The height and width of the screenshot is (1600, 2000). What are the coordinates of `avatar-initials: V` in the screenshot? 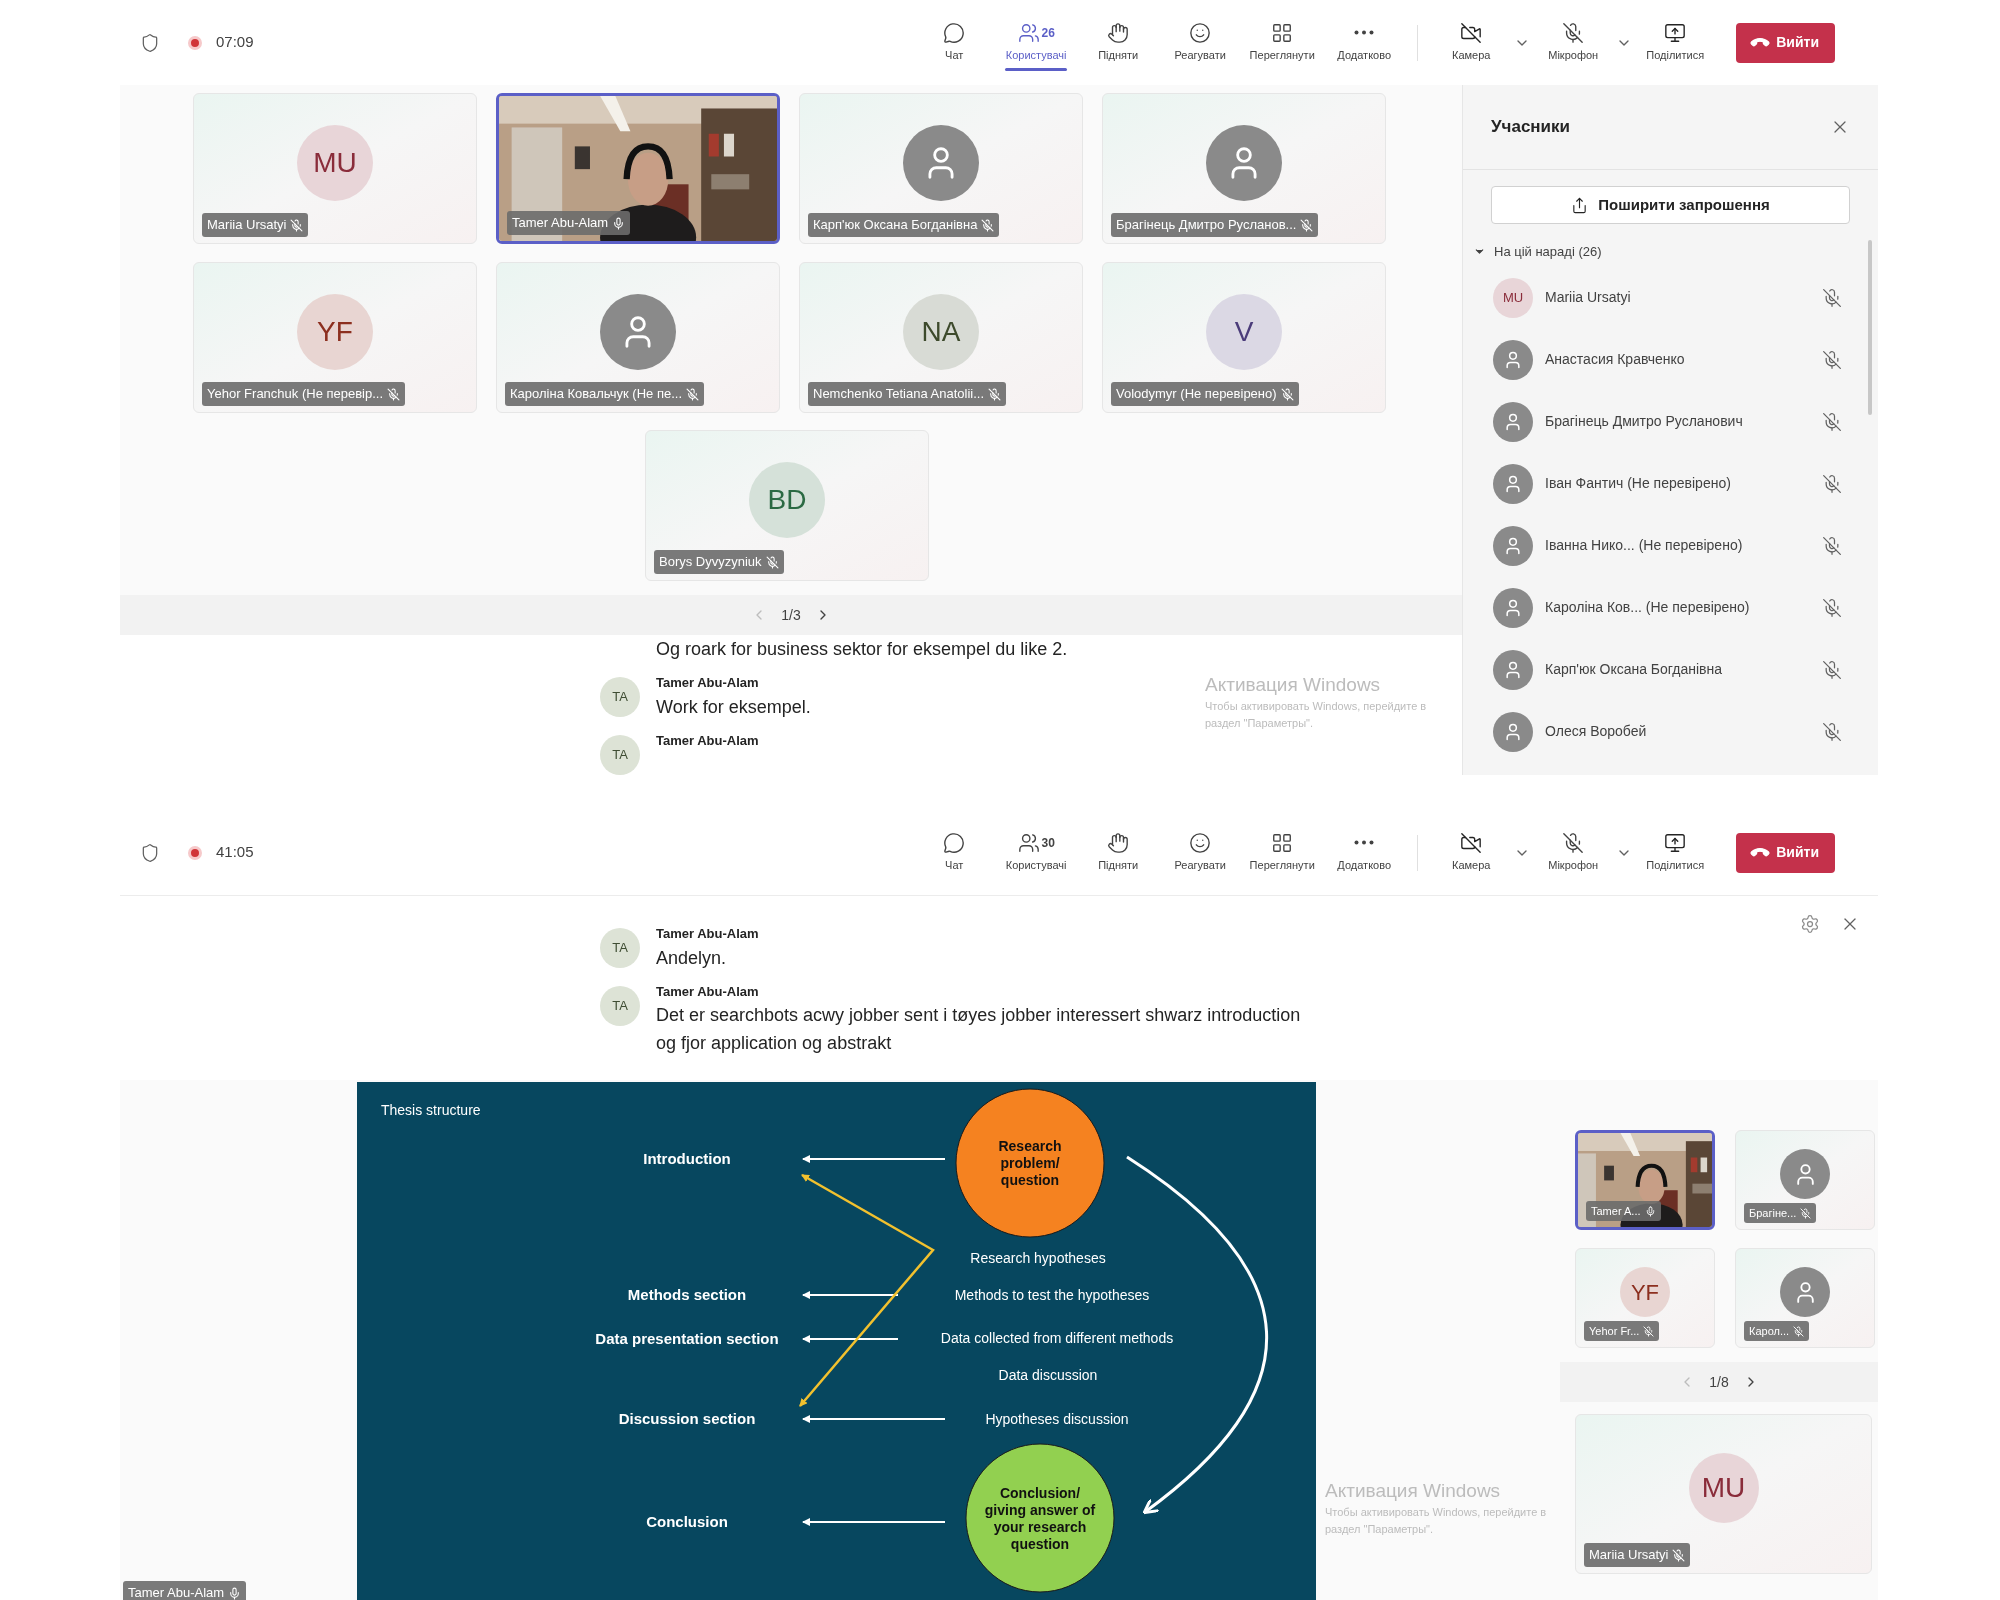 It's located at (1244, 331).